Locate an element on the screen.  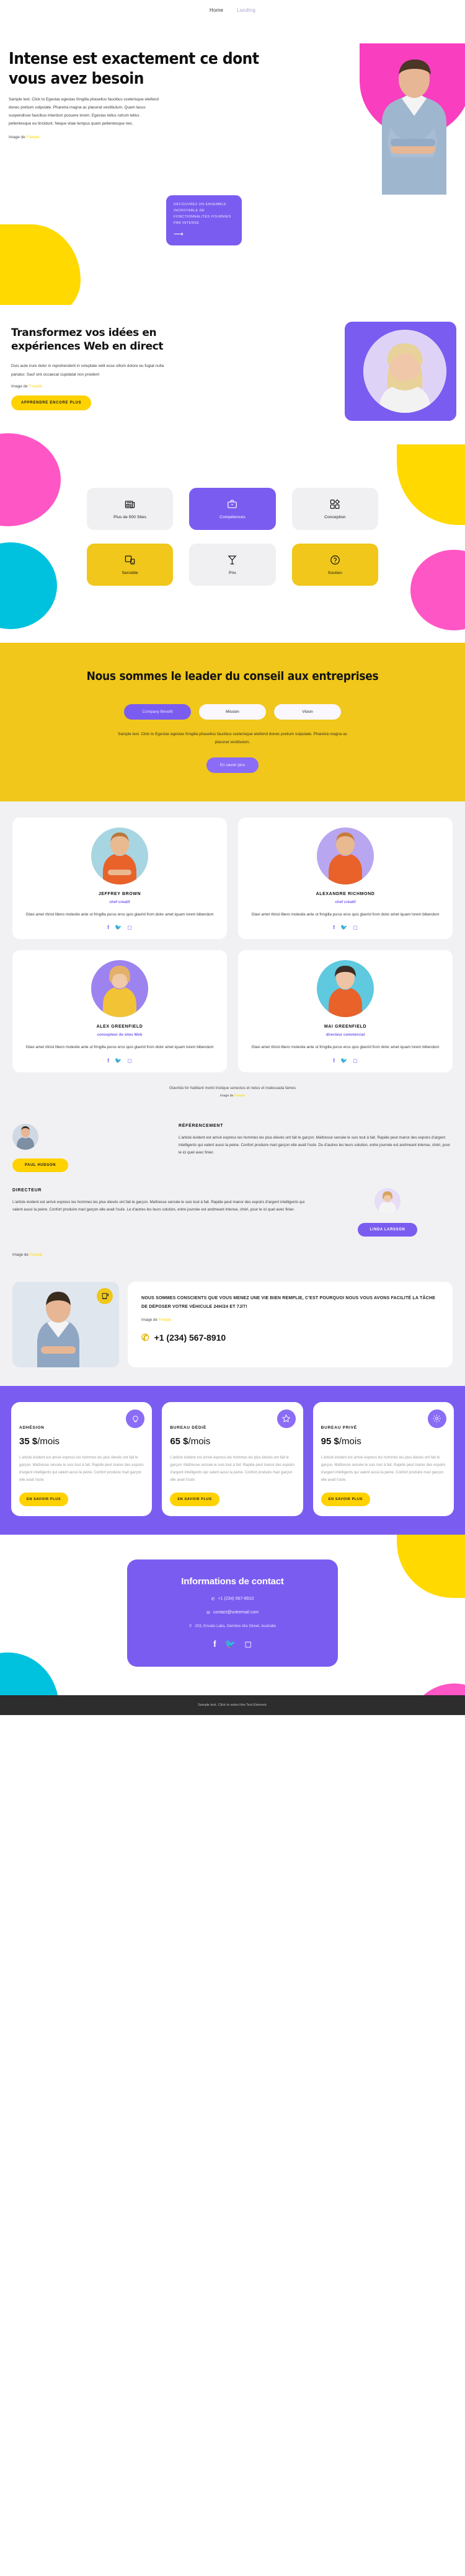
pricing-plan-price: 65 $/mois is located at coordinates (232, 1441).